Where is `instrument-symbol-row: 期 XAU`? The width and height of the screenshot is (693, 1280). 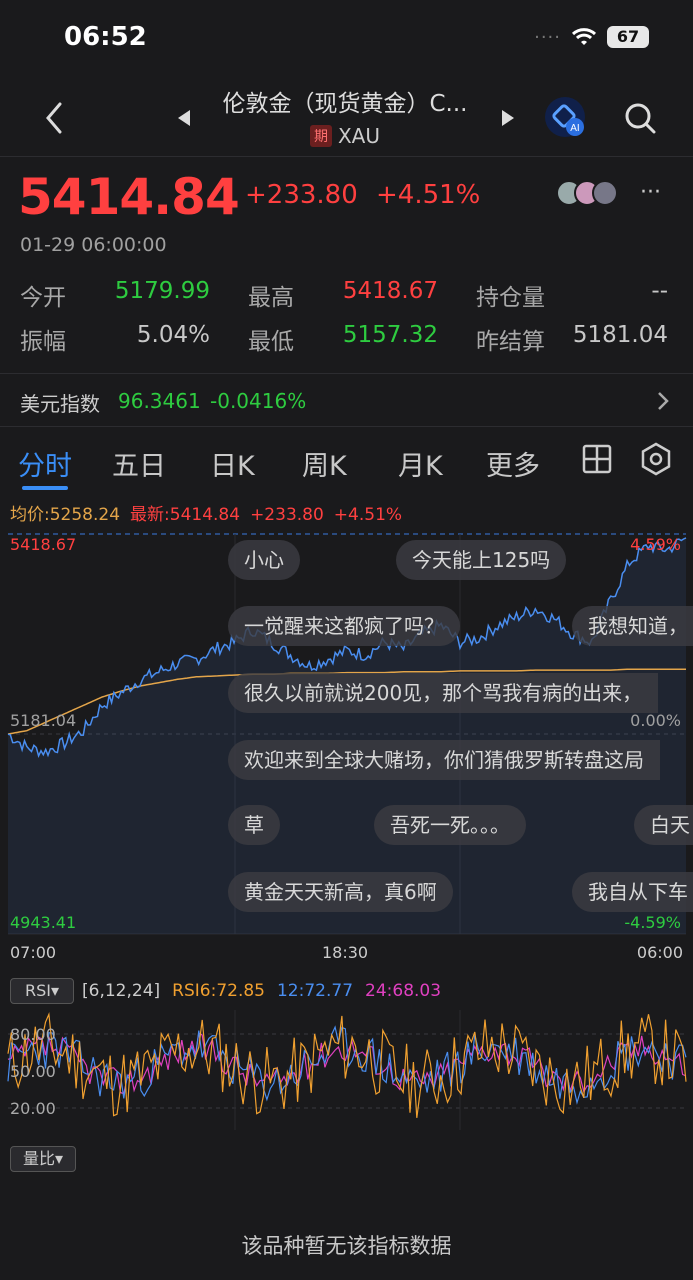
instrument-symbol-row: 期 XAU is located at coordinates (345, 136).